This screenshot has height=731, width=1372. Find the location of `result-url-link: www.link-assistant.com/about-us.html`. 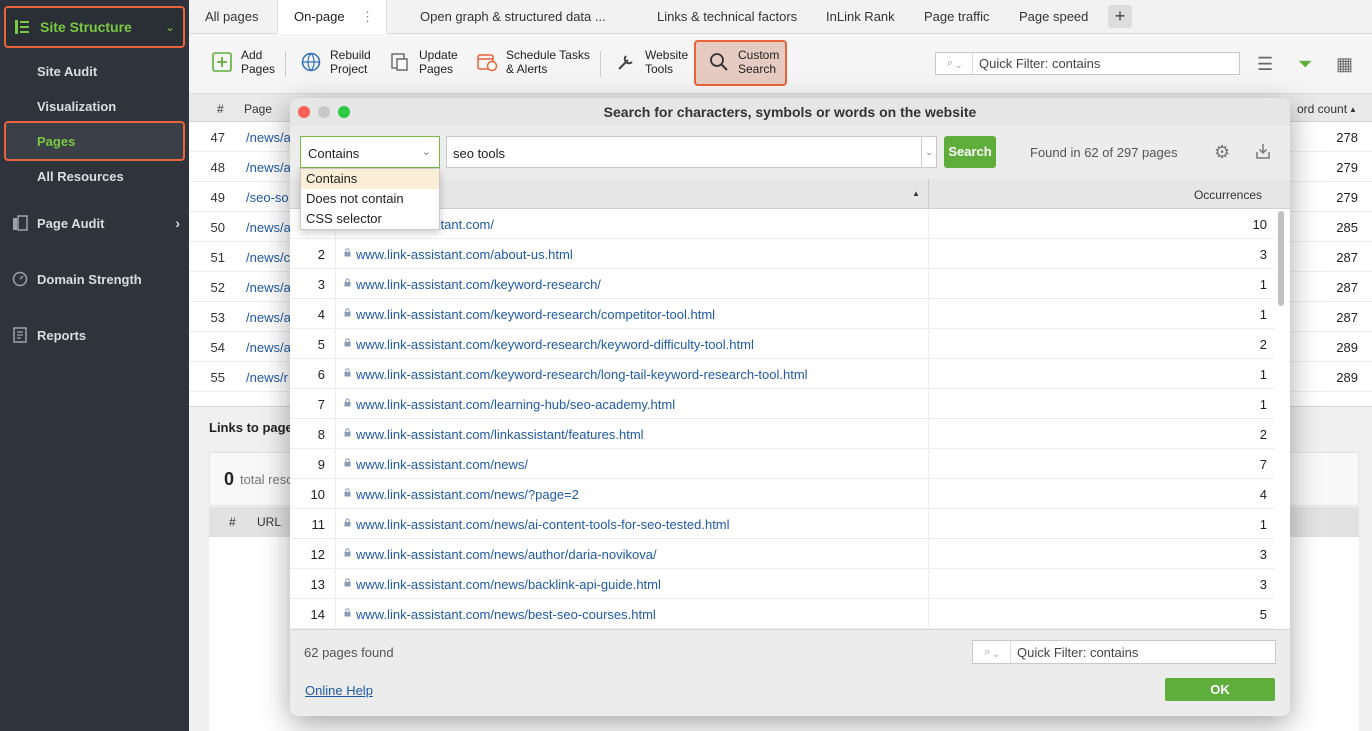

result-url-link: www.link-assistant.com/about-us.html is located at coordinates (464, 254).